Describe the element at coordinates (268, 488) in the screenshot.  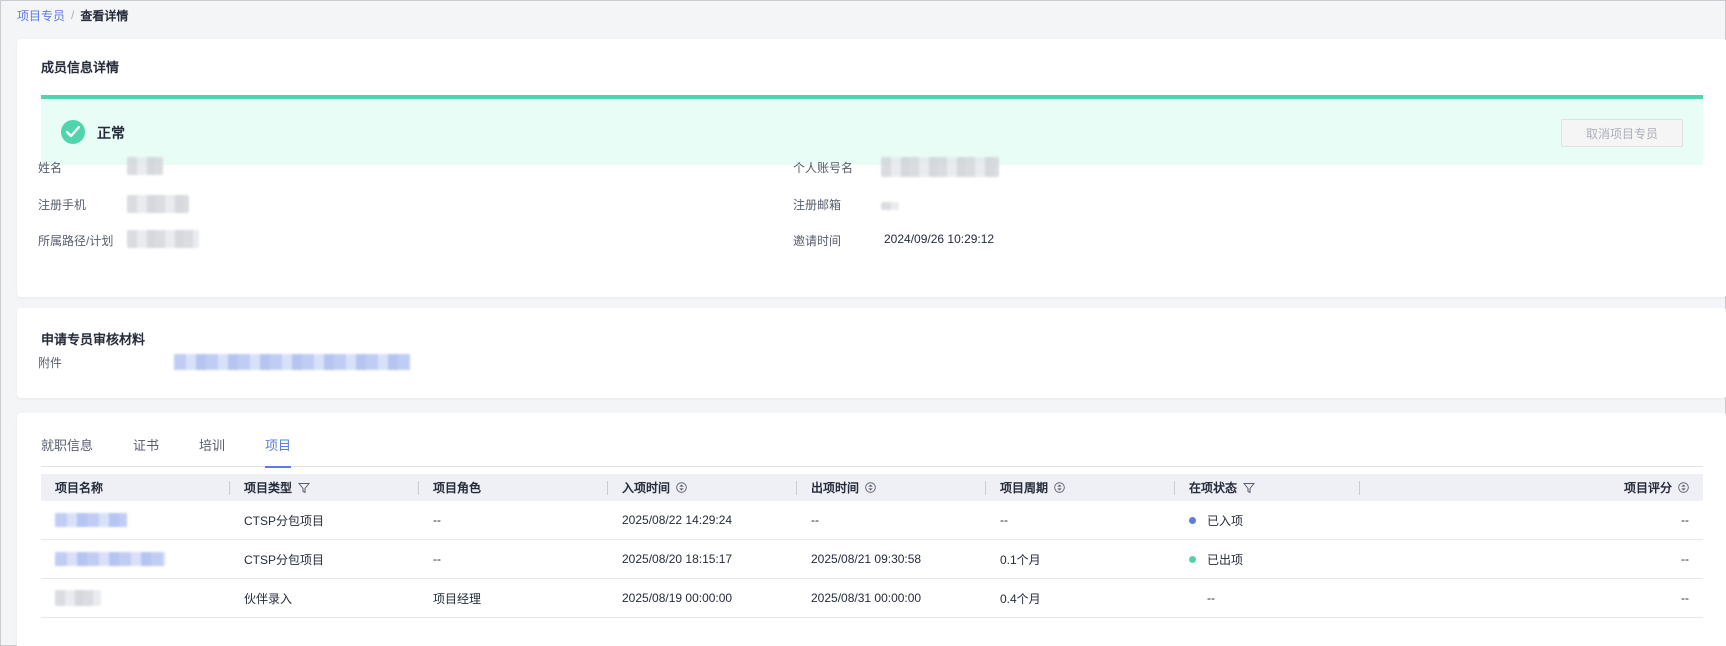
I see `column-header-label: 项目类型` at that location.